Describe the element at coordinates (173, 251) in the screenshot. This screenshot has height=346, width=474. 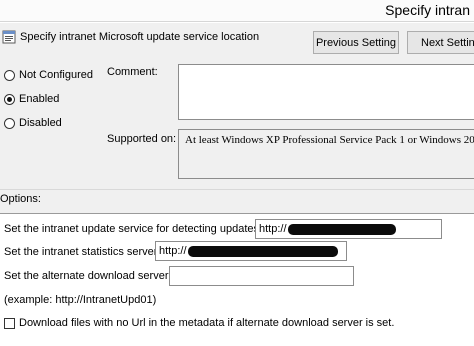
I see `statistics-server-value: http://` at that location.